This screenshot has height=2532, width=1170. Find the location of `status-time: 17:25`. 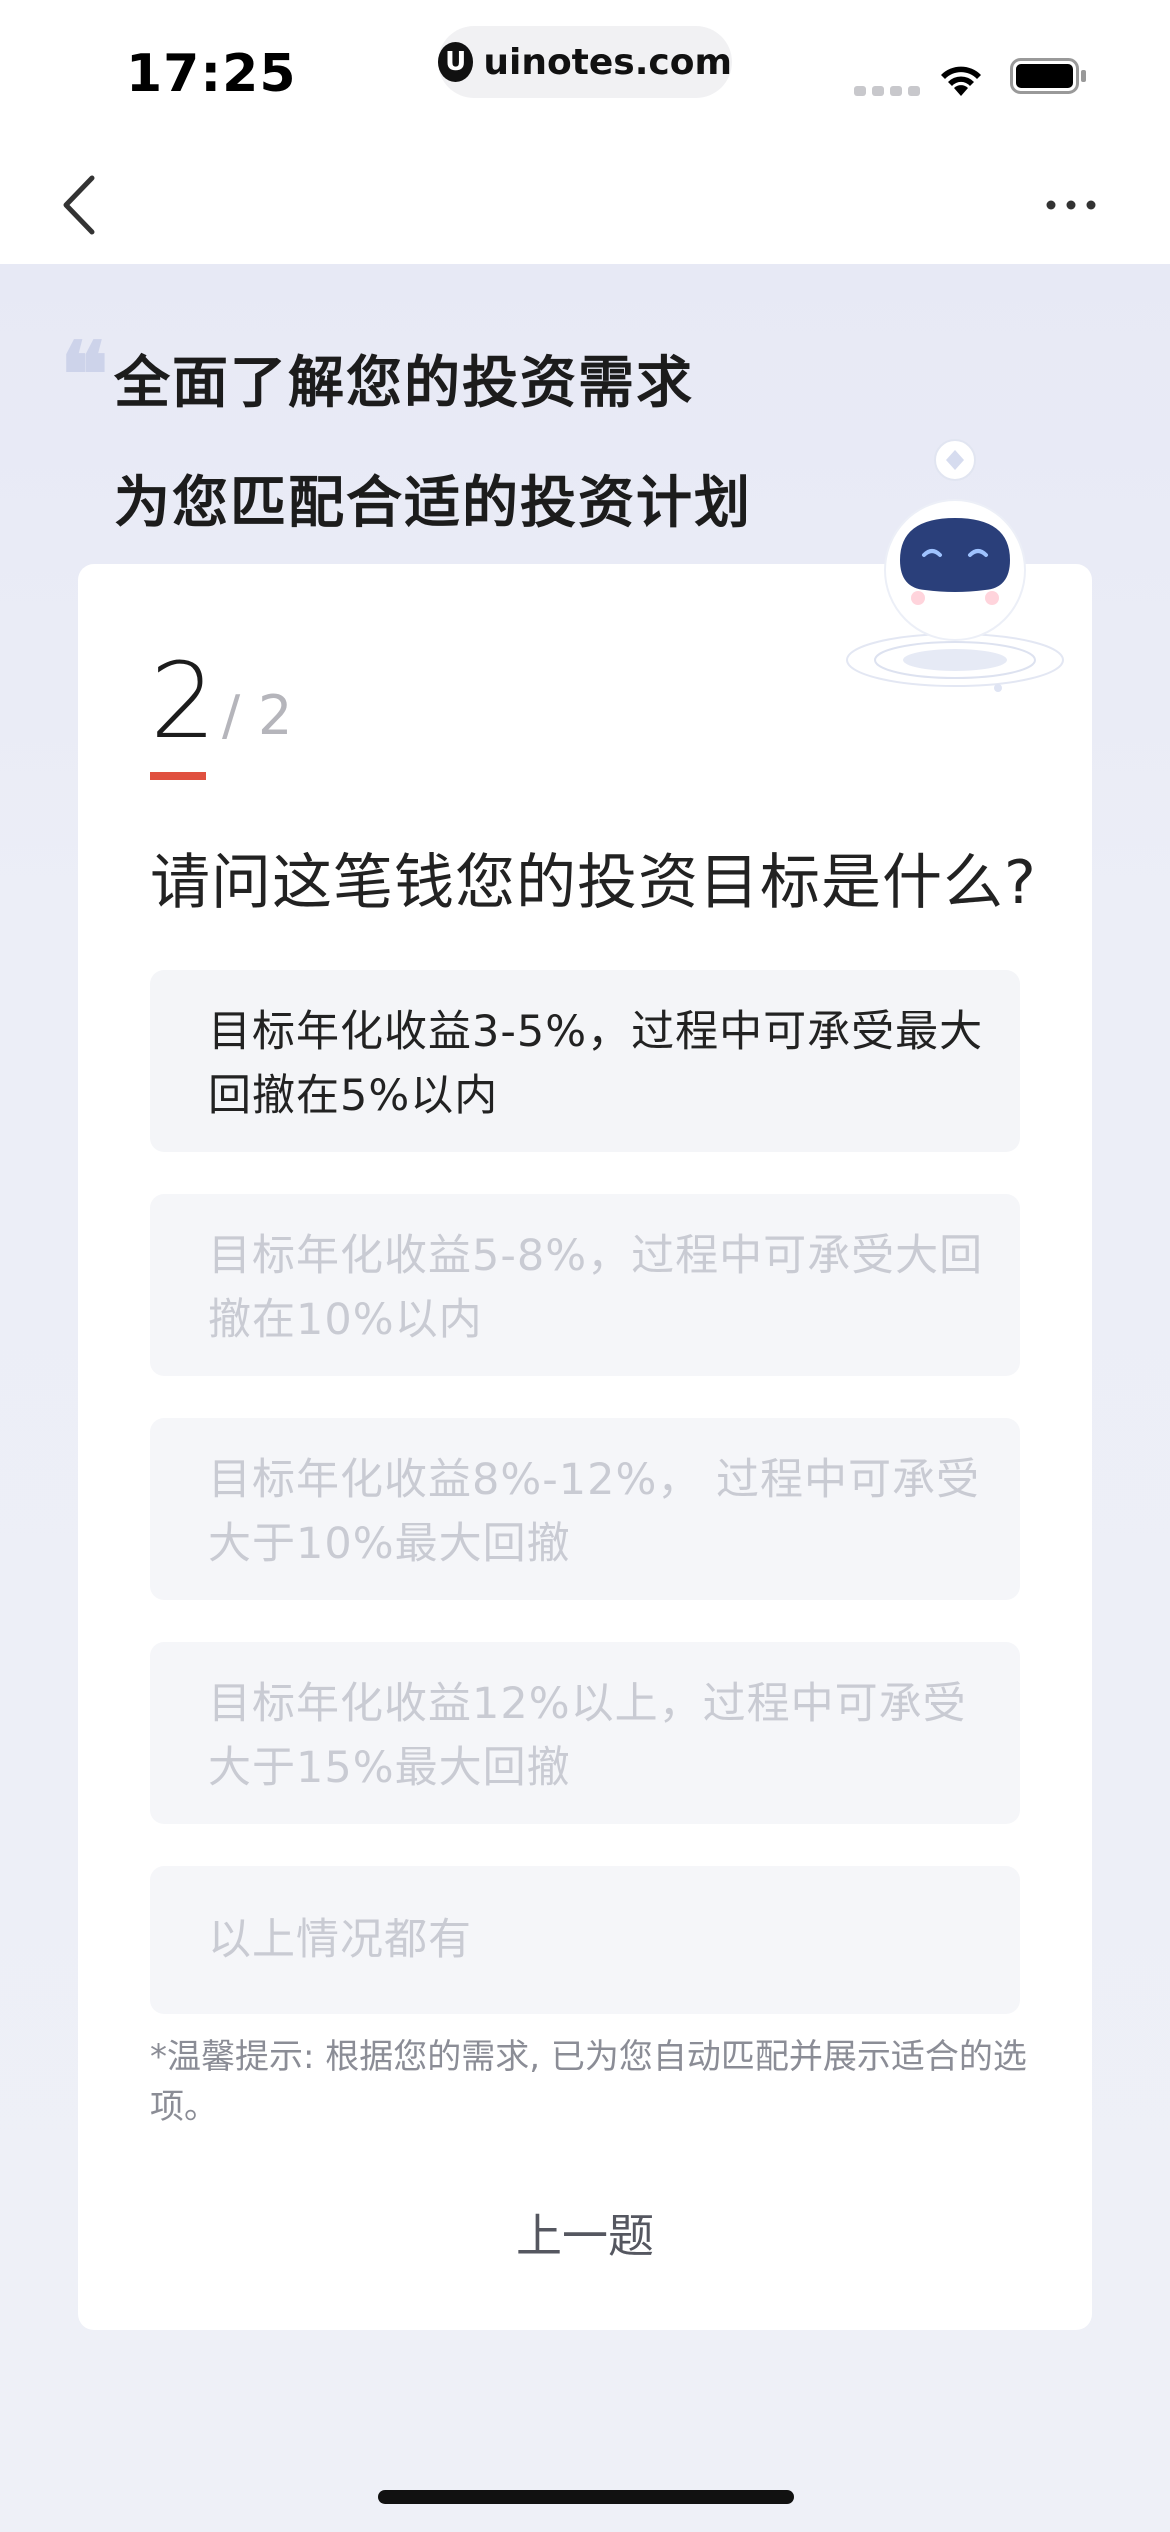

status-time: 17:25 is located at coordinates (211, 74).